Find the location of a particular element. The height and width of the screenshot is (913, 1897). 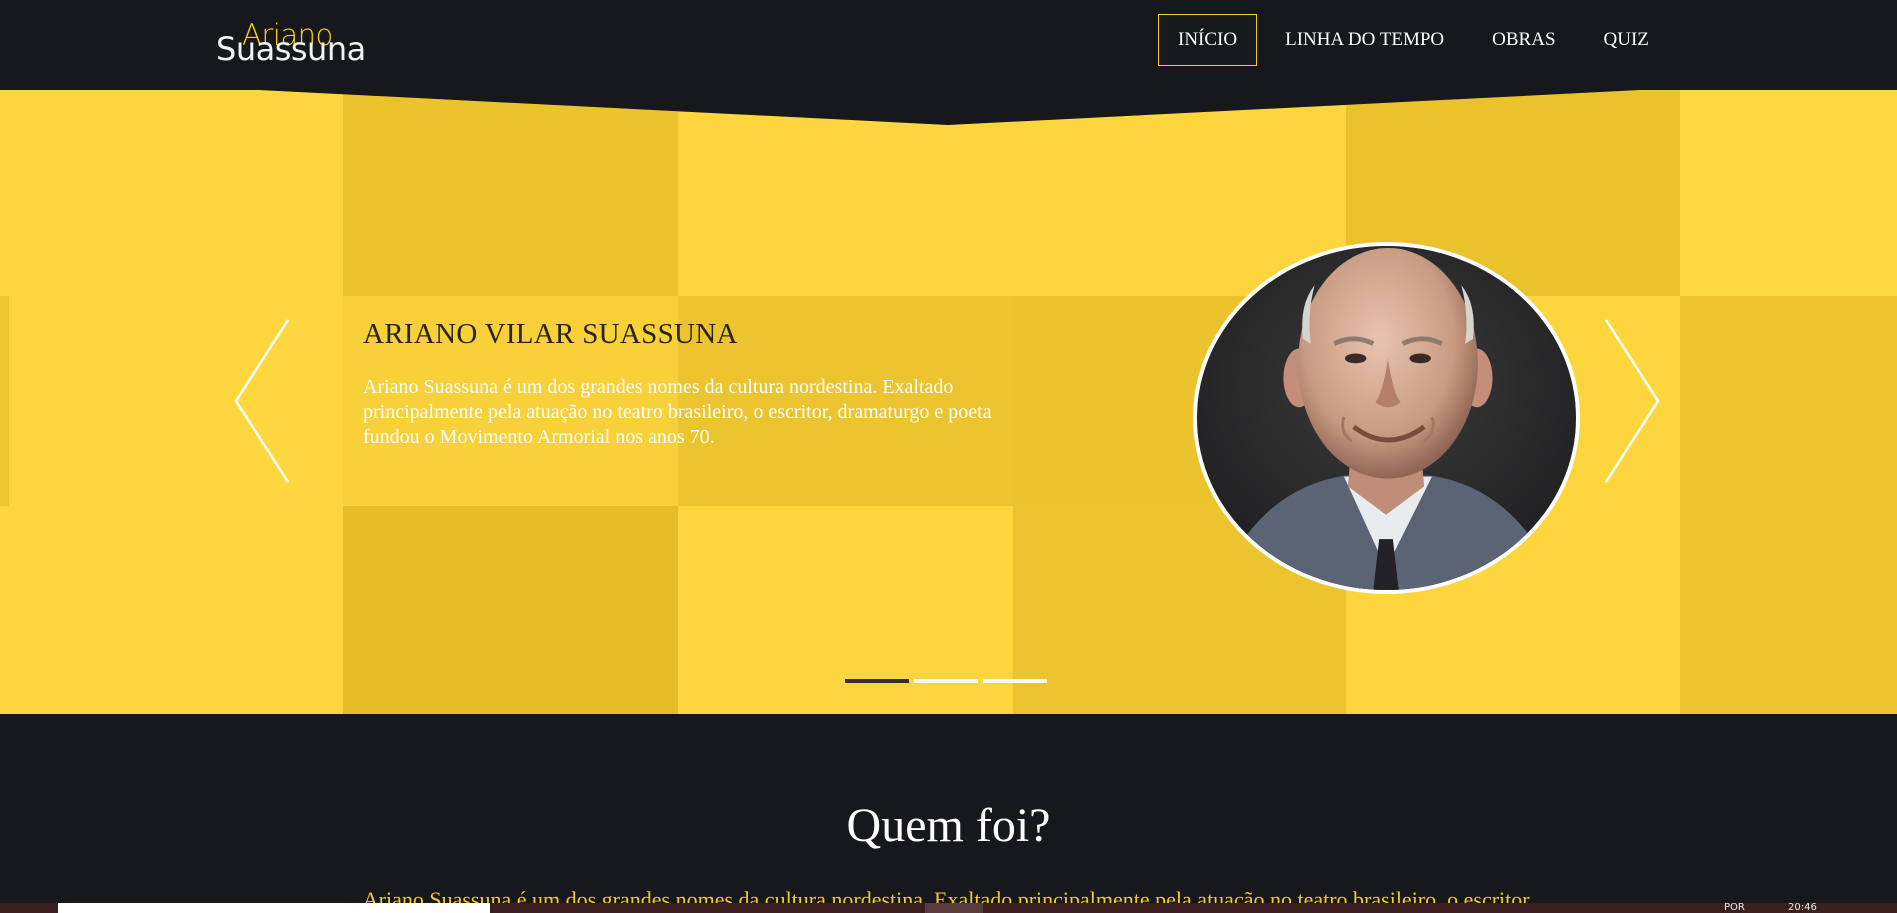

taskbar-window-button is located at coordinates (274, 908).